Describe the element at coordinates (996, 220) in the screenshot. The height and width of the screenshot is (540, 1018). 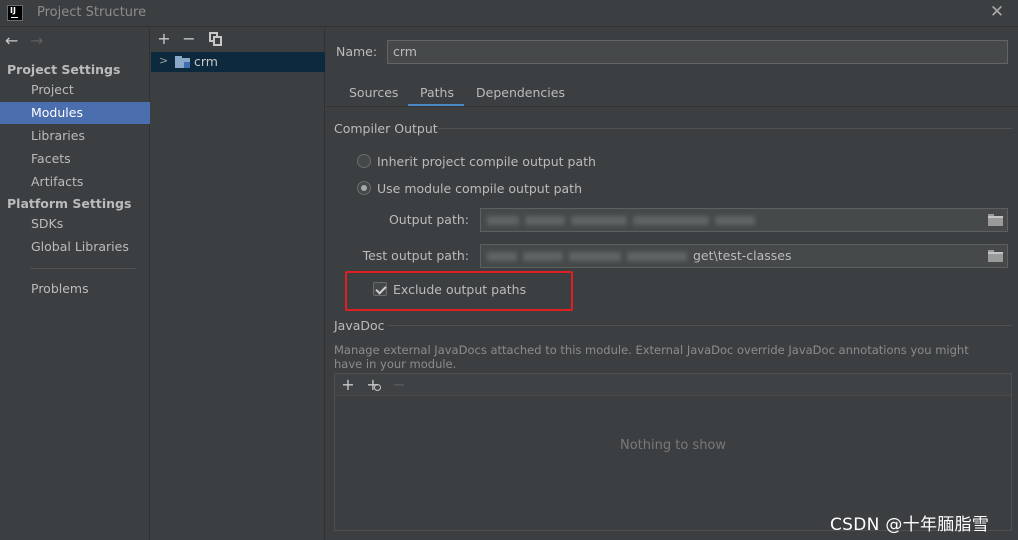
I see `browse-folder-icon` at that location.